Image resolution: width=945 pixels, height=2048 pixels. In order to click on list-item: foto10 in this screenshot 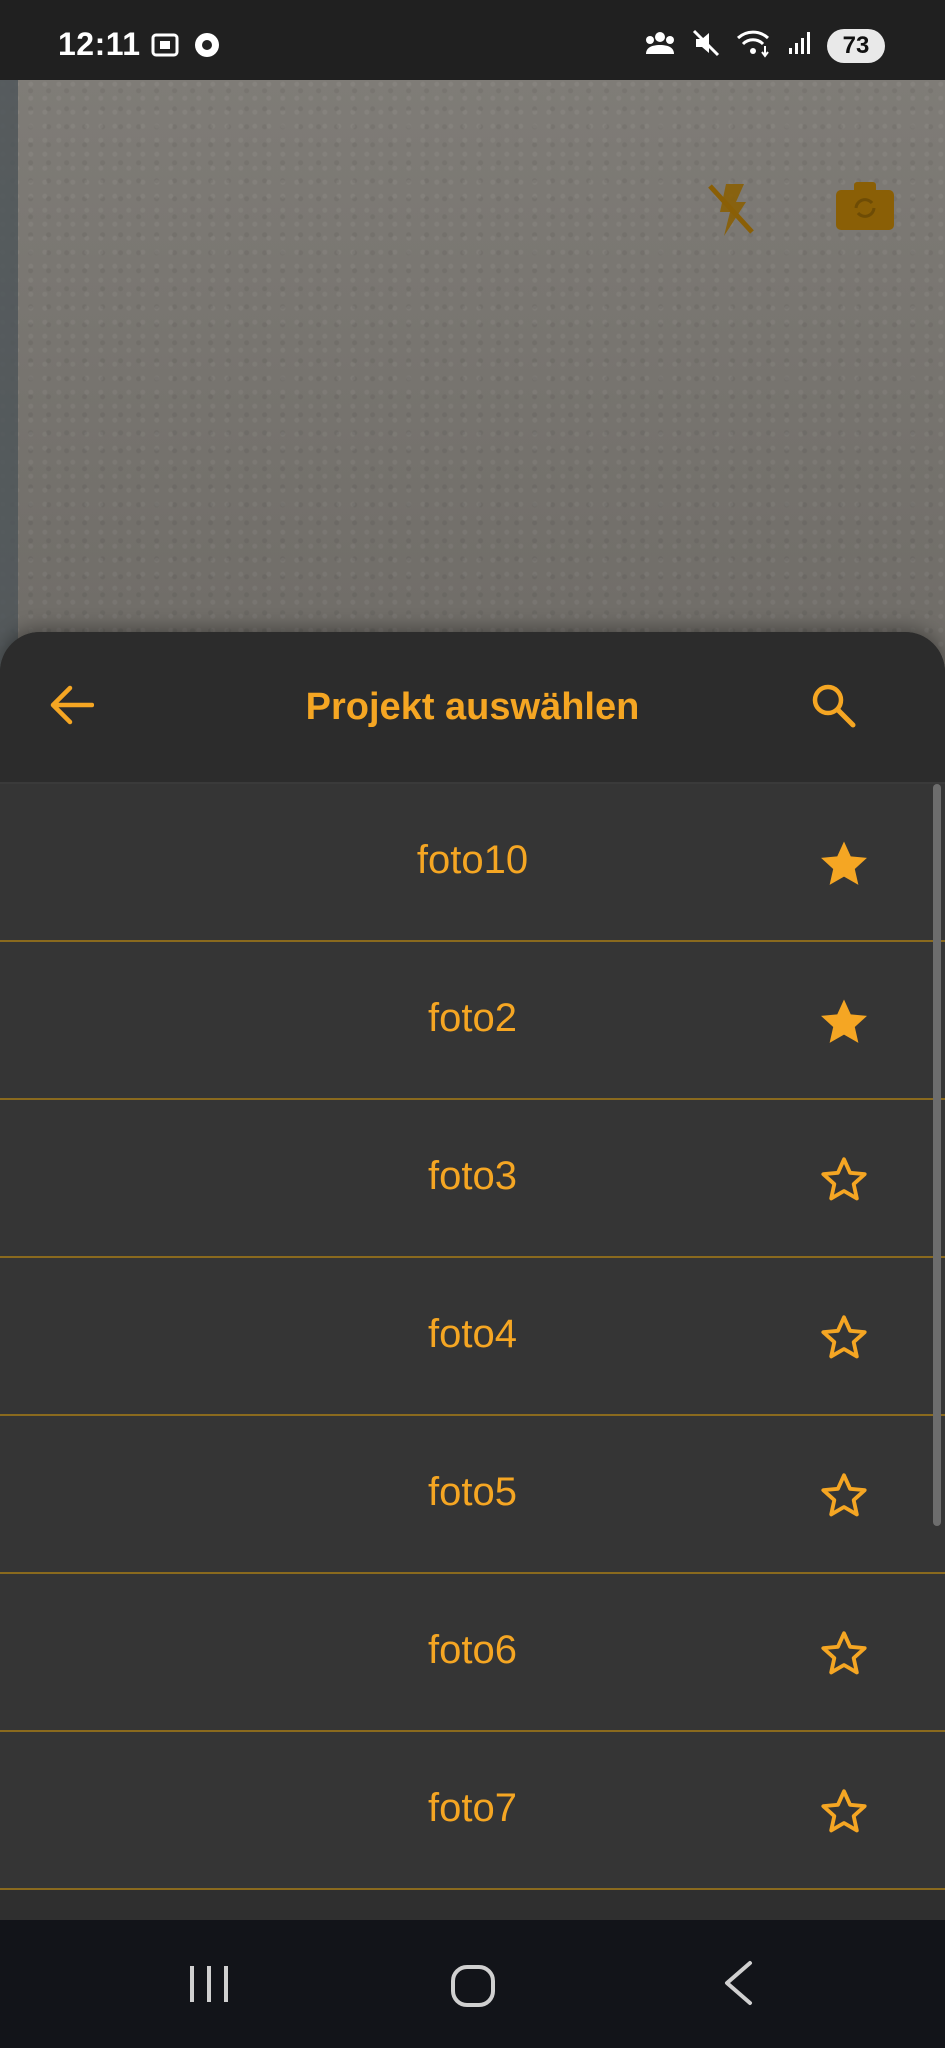, I will do `click(472, 863)`.